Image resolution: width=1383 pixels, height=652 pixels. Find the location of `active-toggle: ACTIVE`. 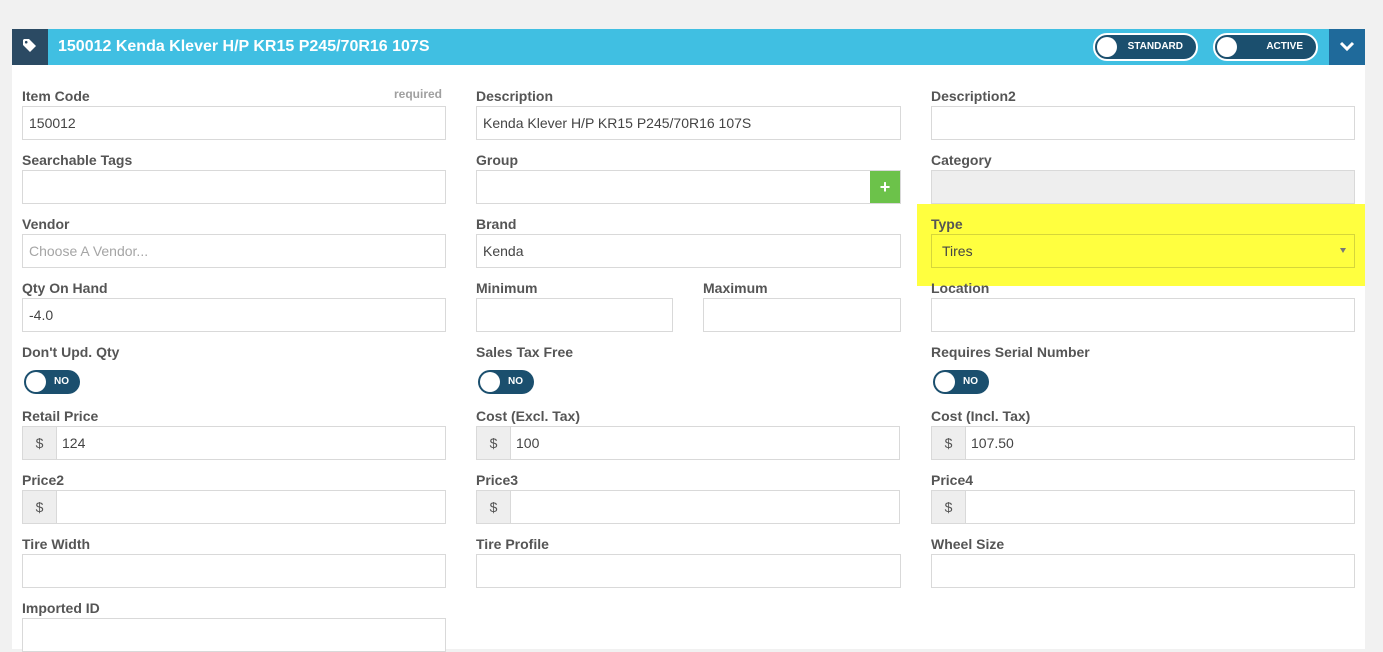

active-toggle: ACTIVE is located at coordinates (1265, 47).